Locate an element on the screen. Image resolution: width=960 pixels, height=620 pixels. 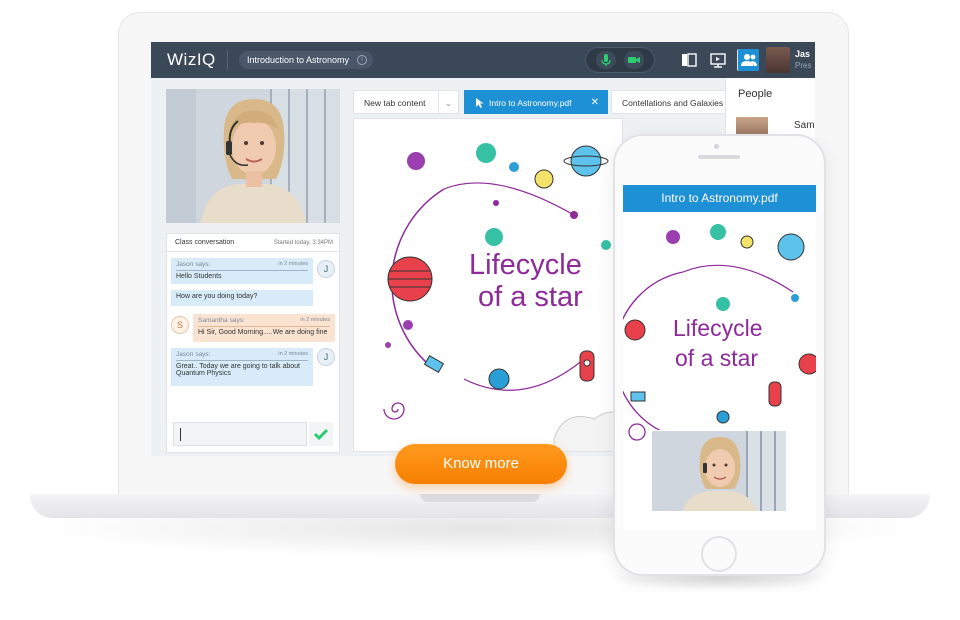
phone-speaker is located at coordinates (719, 157).